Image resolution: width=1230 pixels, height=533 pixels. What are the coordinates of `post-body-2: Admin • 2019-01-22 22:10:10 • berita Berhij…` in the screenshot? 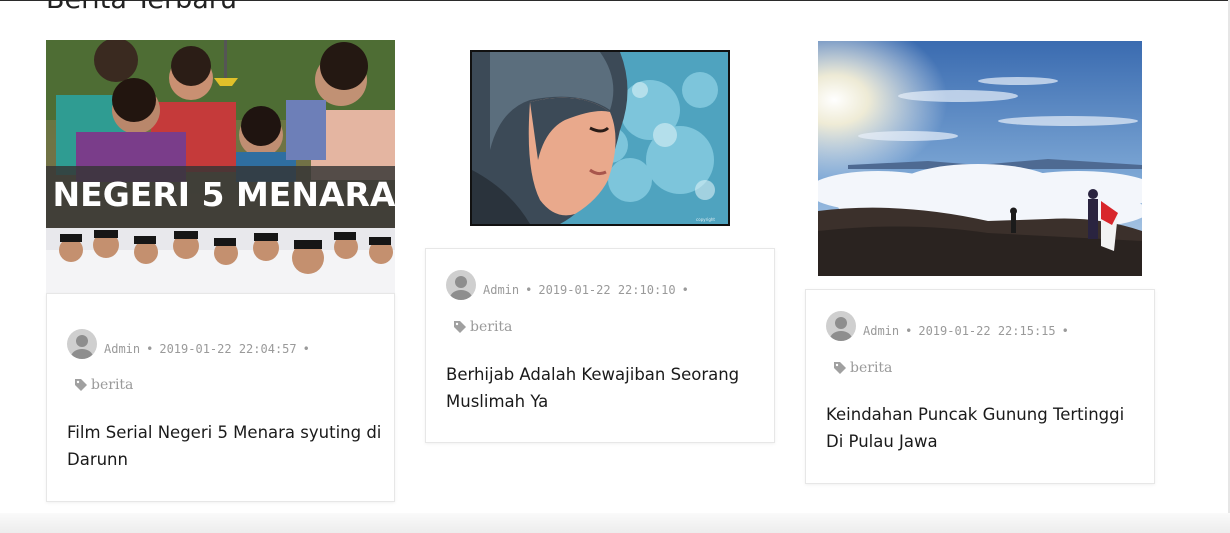 It's located at (600, 345).